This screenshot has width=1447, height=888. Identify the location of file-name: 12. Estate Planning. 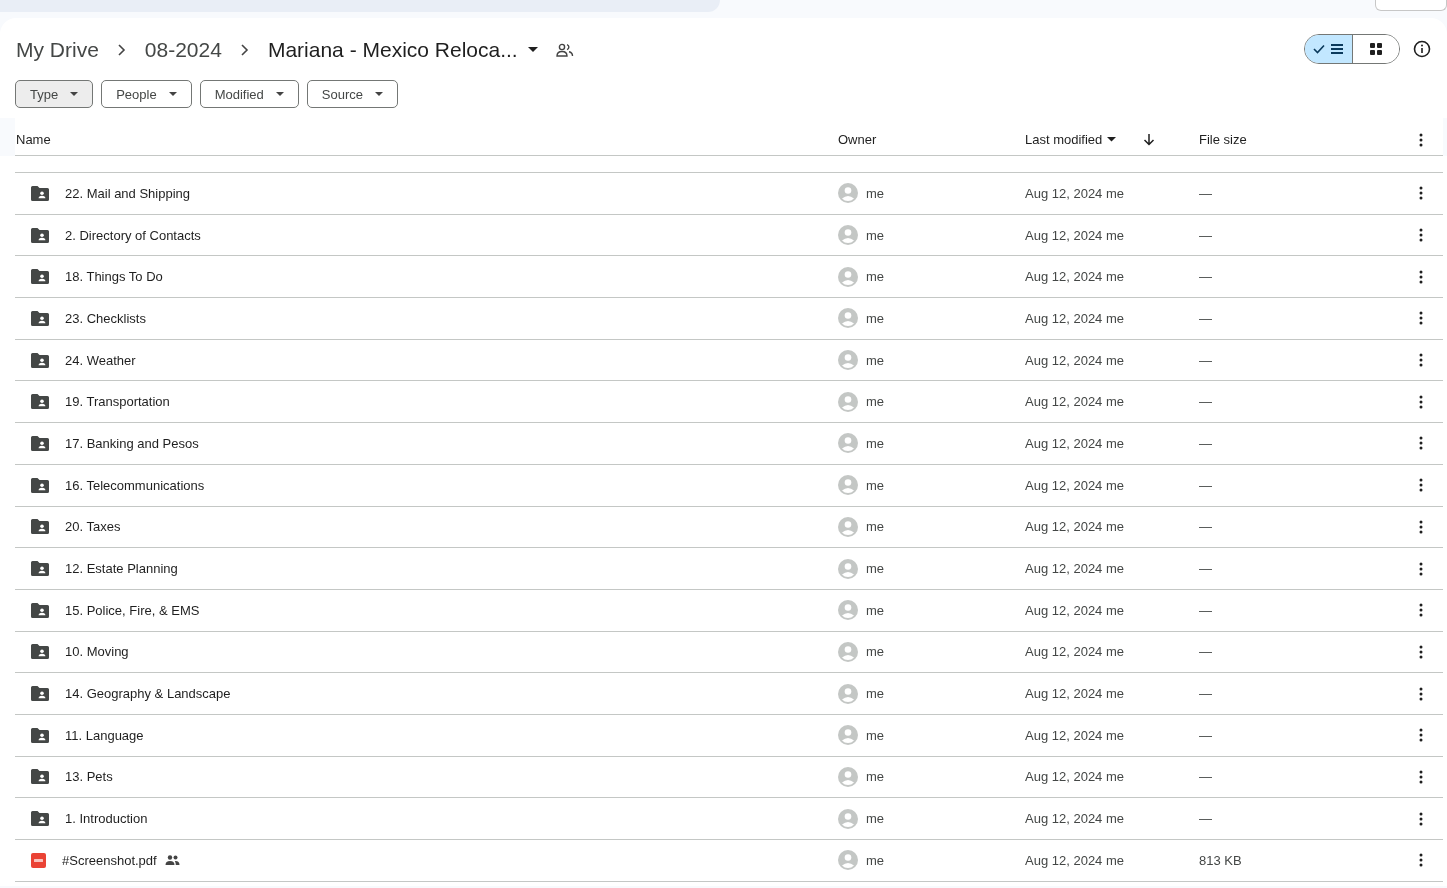
(121, 569).